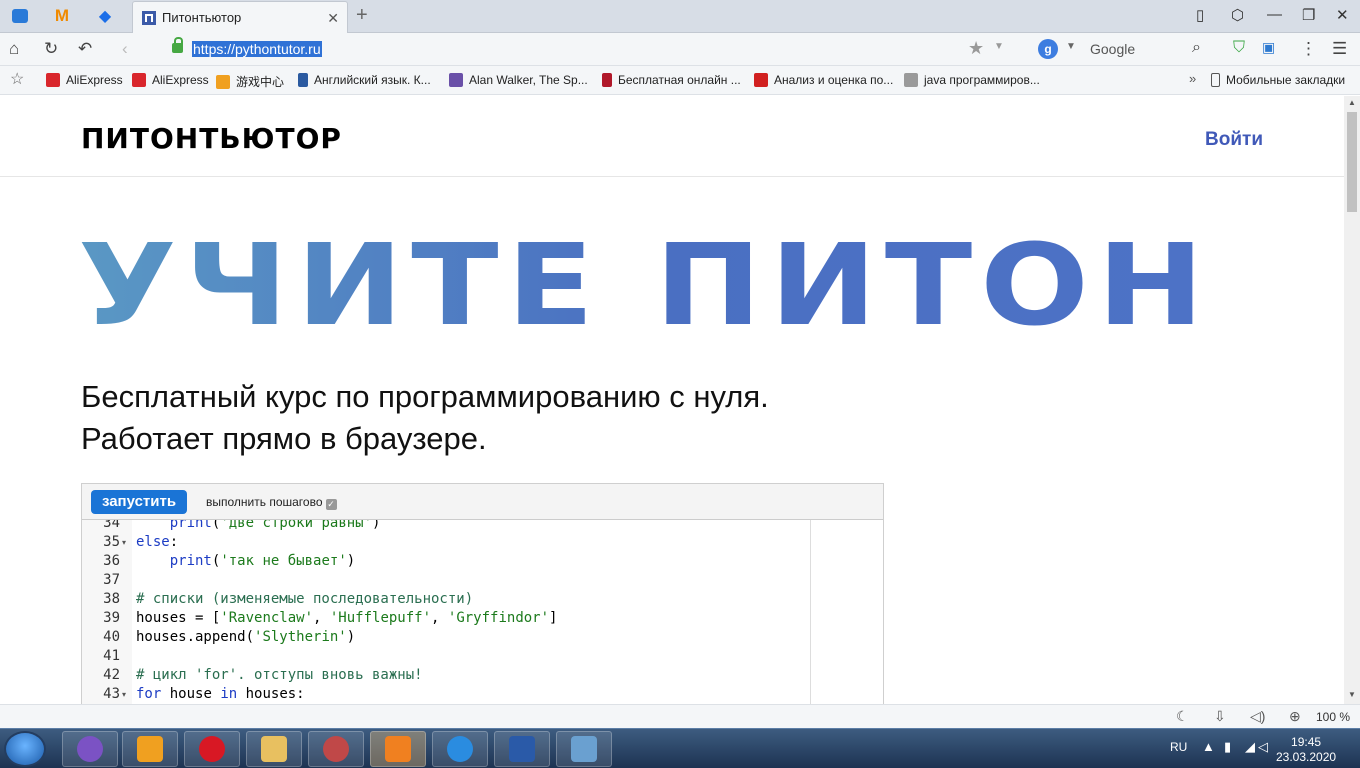  What do you see at coordinates (125, 49) in the screenshot?
I see `back-icon: ‹` at bounding box center [125, 49].